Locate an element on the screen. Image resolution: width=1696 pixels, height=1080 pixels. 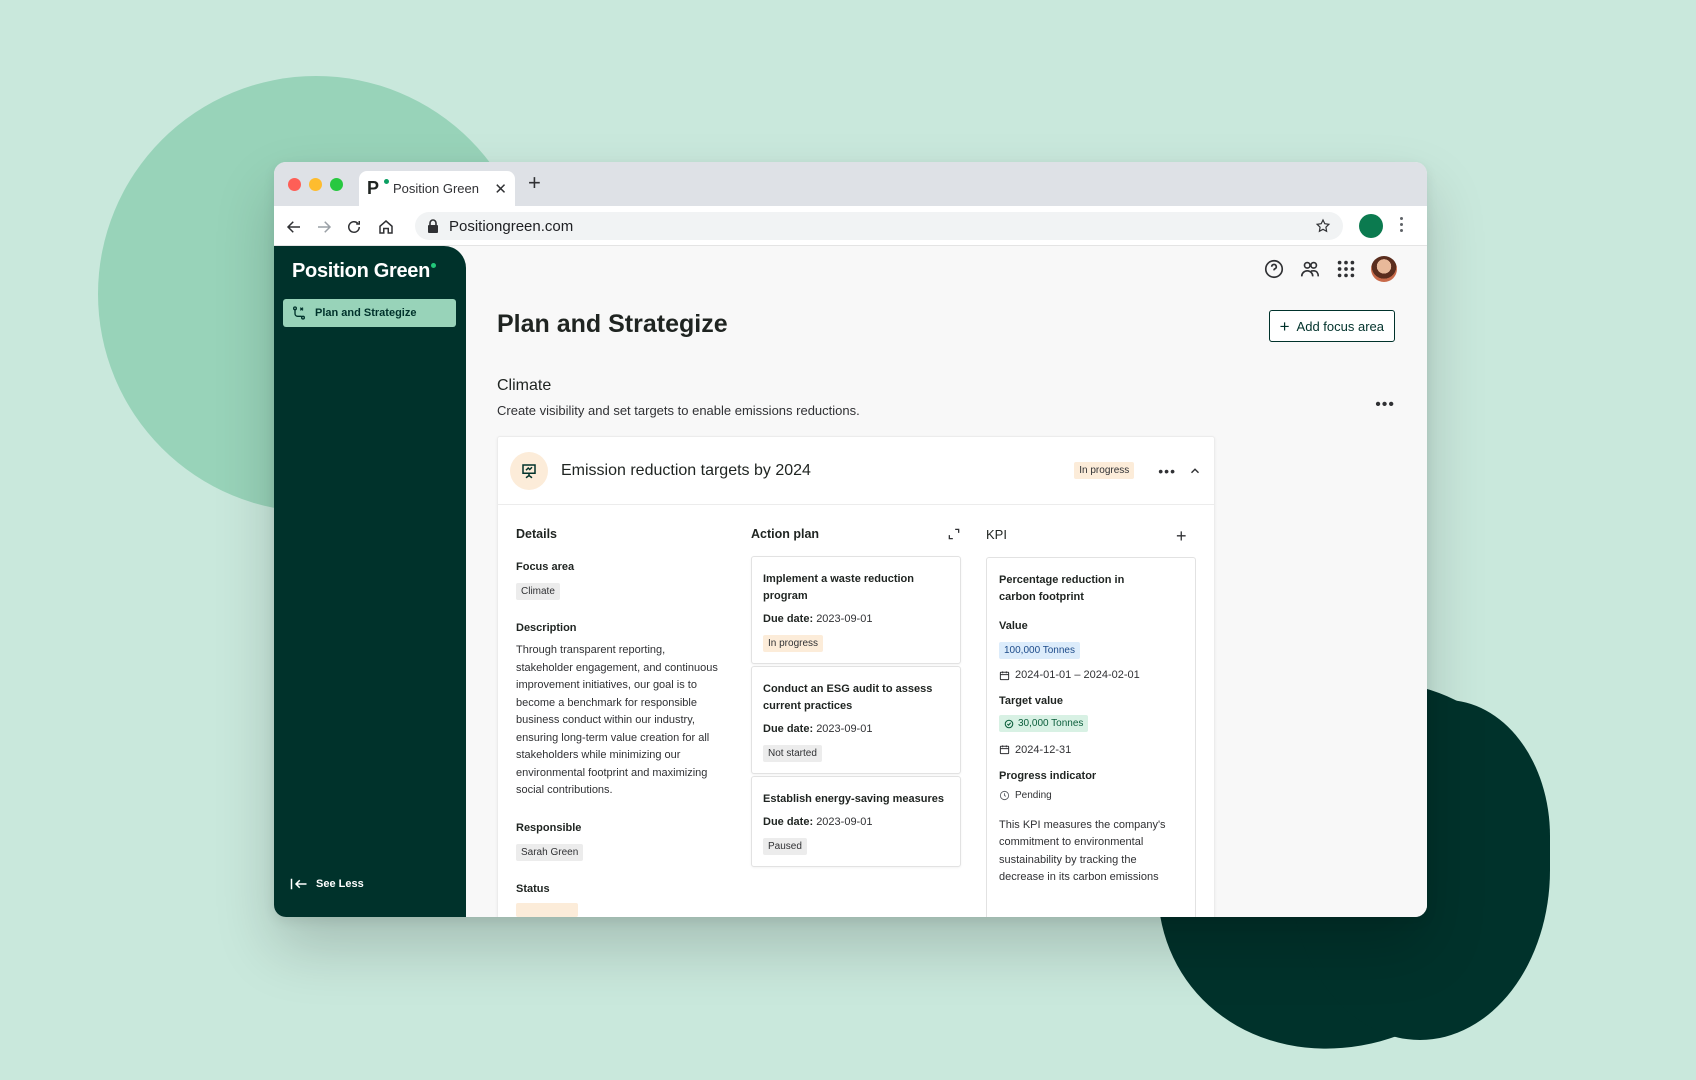
tab-title: Position Green is located at coordinates (436, 188).